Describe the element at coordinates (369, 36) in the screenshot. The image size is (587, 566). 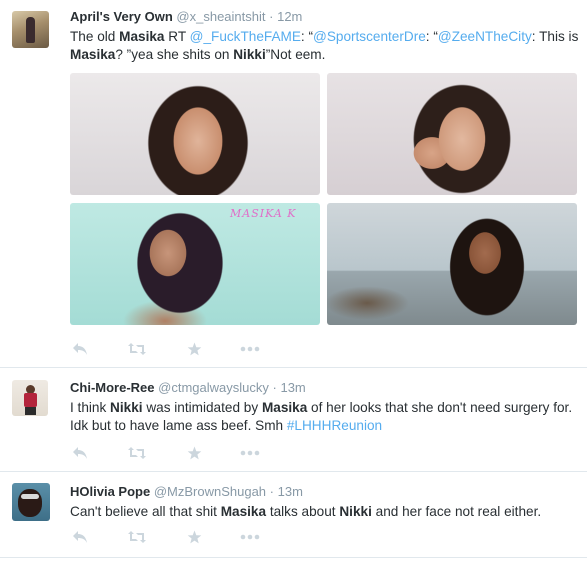
I see `mention-link: @SportscenterDre` at that location.